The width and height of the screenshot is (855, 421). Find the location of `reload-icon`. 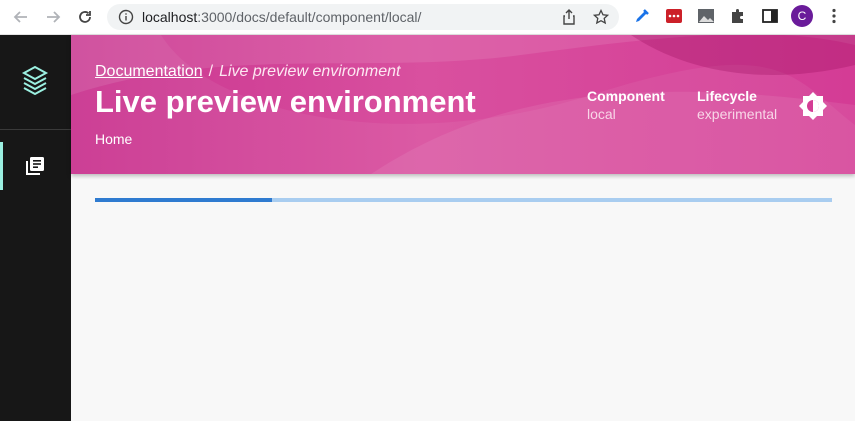

reload-icon is located at coordinates (85, 17).